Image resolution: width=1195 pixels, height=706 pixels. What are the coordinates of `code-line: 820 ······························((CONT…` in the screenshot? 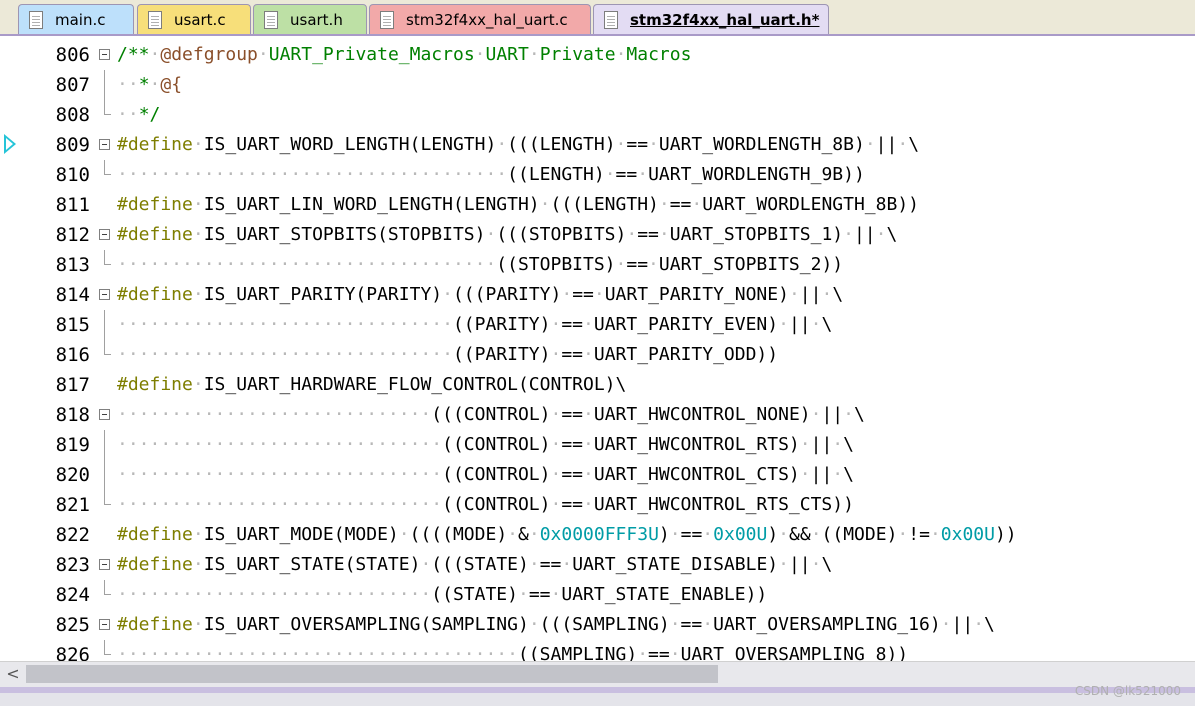 It's located at (597, 475).